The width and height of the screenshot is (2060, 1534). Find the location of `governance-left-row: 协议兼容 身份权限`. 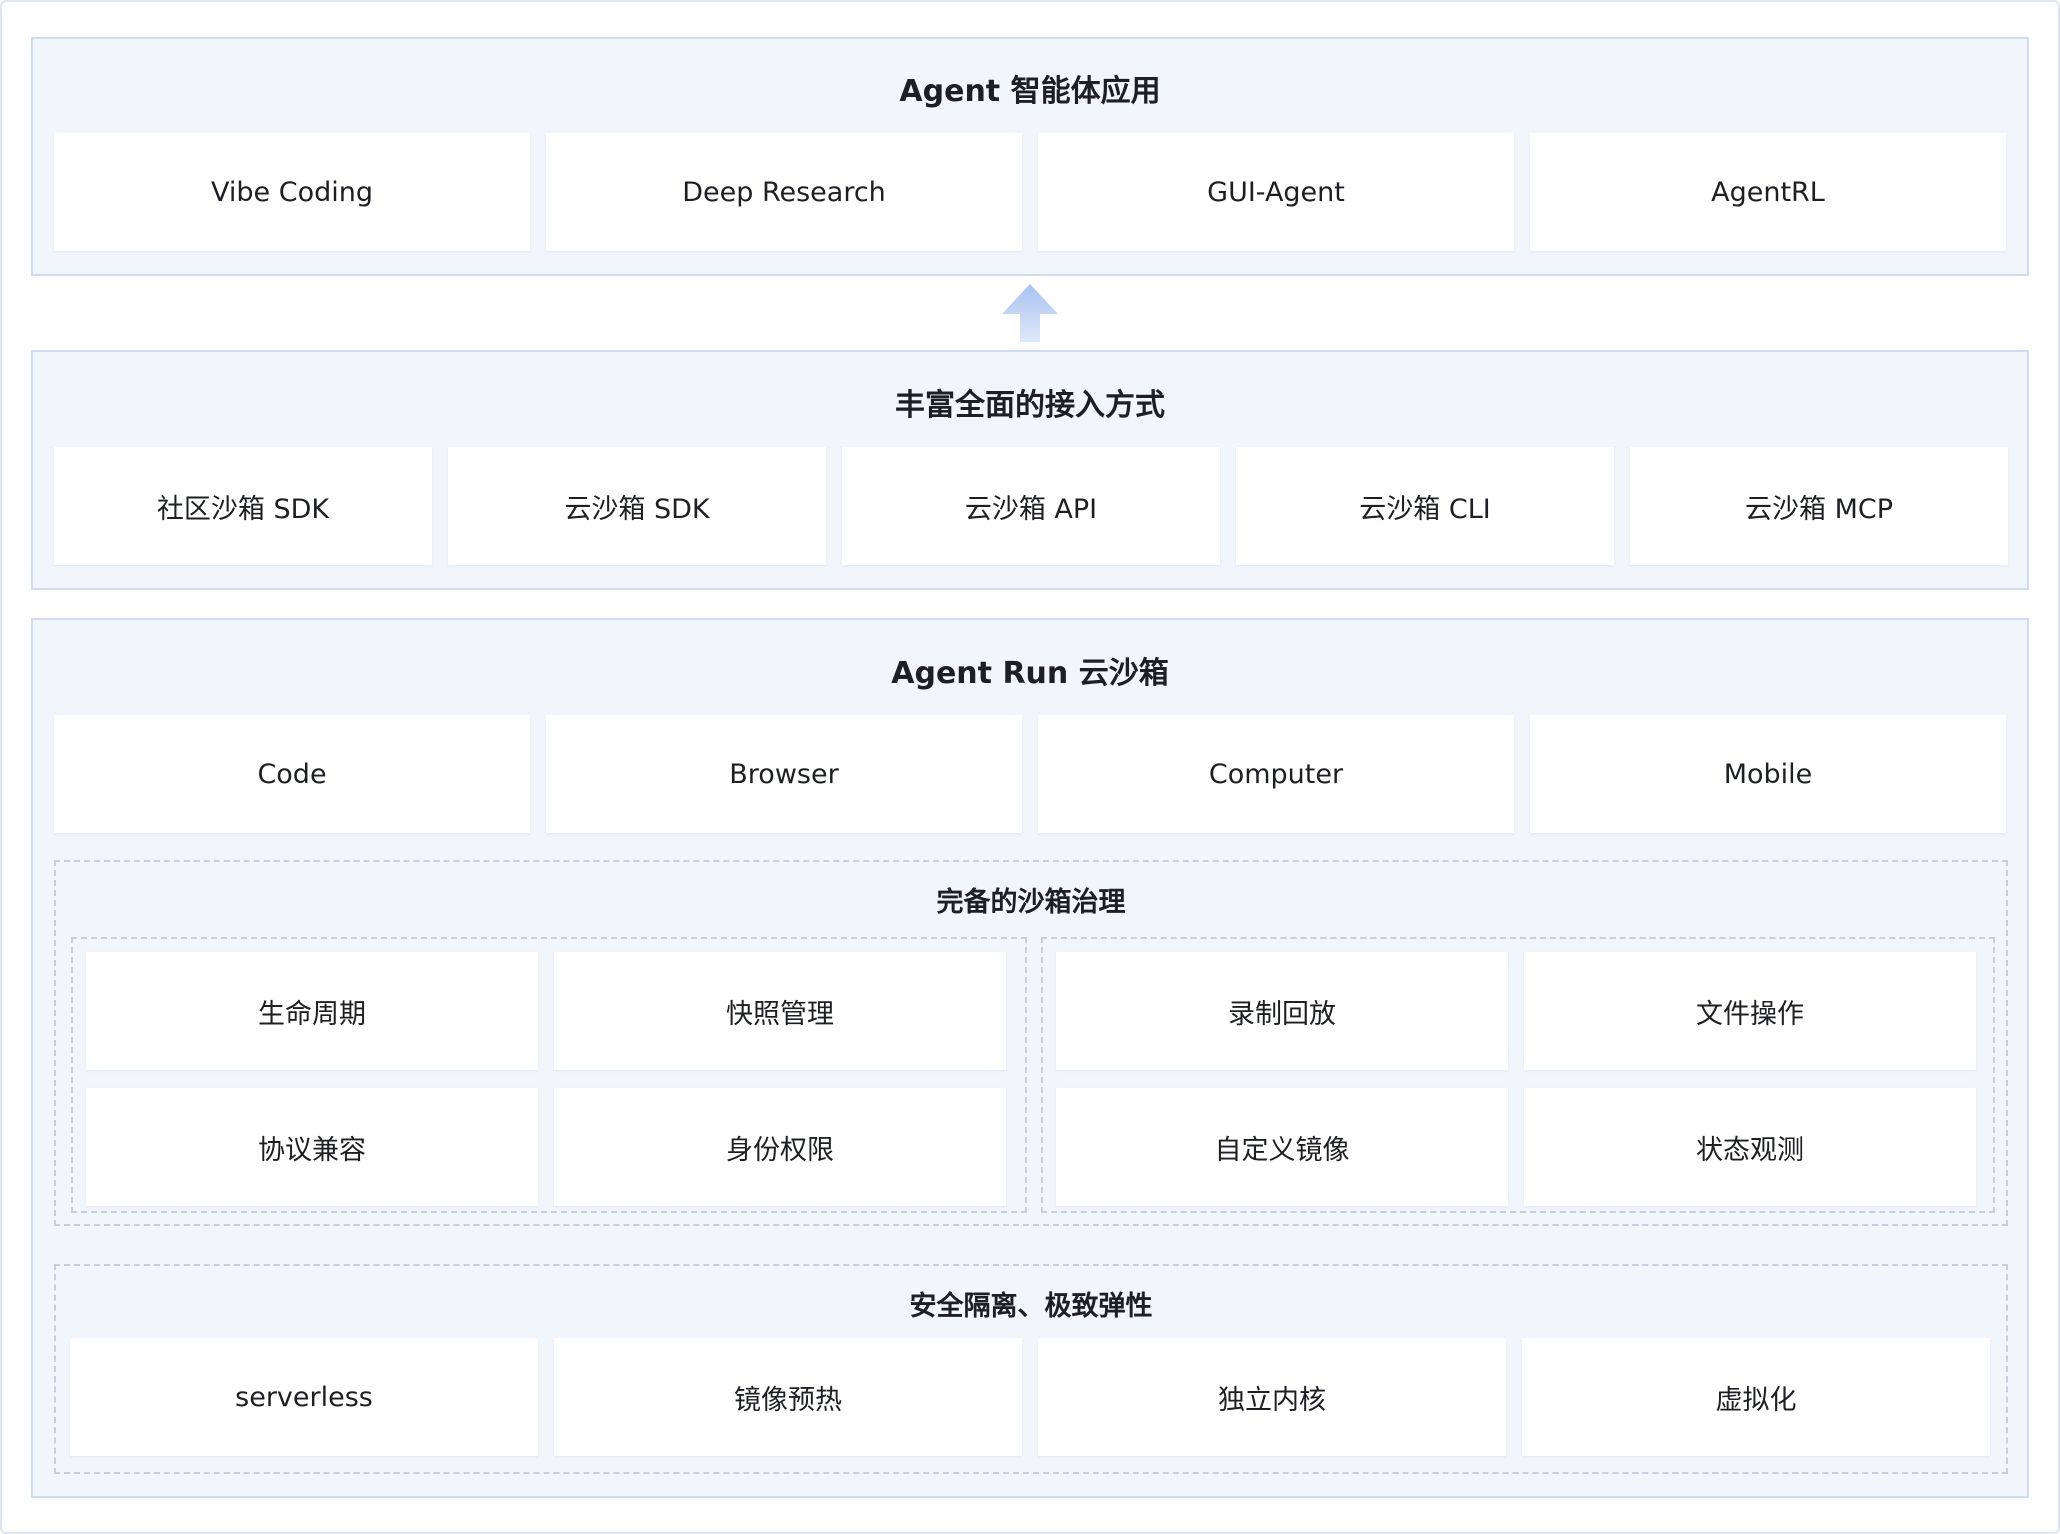

governance-left-row: 协议兼容 身份权限 is located at coordinates (546, 1147).